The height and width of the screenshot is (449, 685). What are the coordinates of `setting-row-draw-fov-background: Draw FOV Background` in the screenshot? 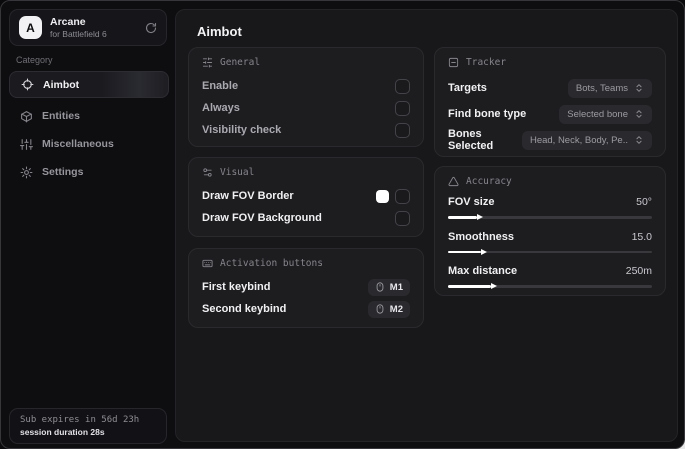 It's located at (306, 218).